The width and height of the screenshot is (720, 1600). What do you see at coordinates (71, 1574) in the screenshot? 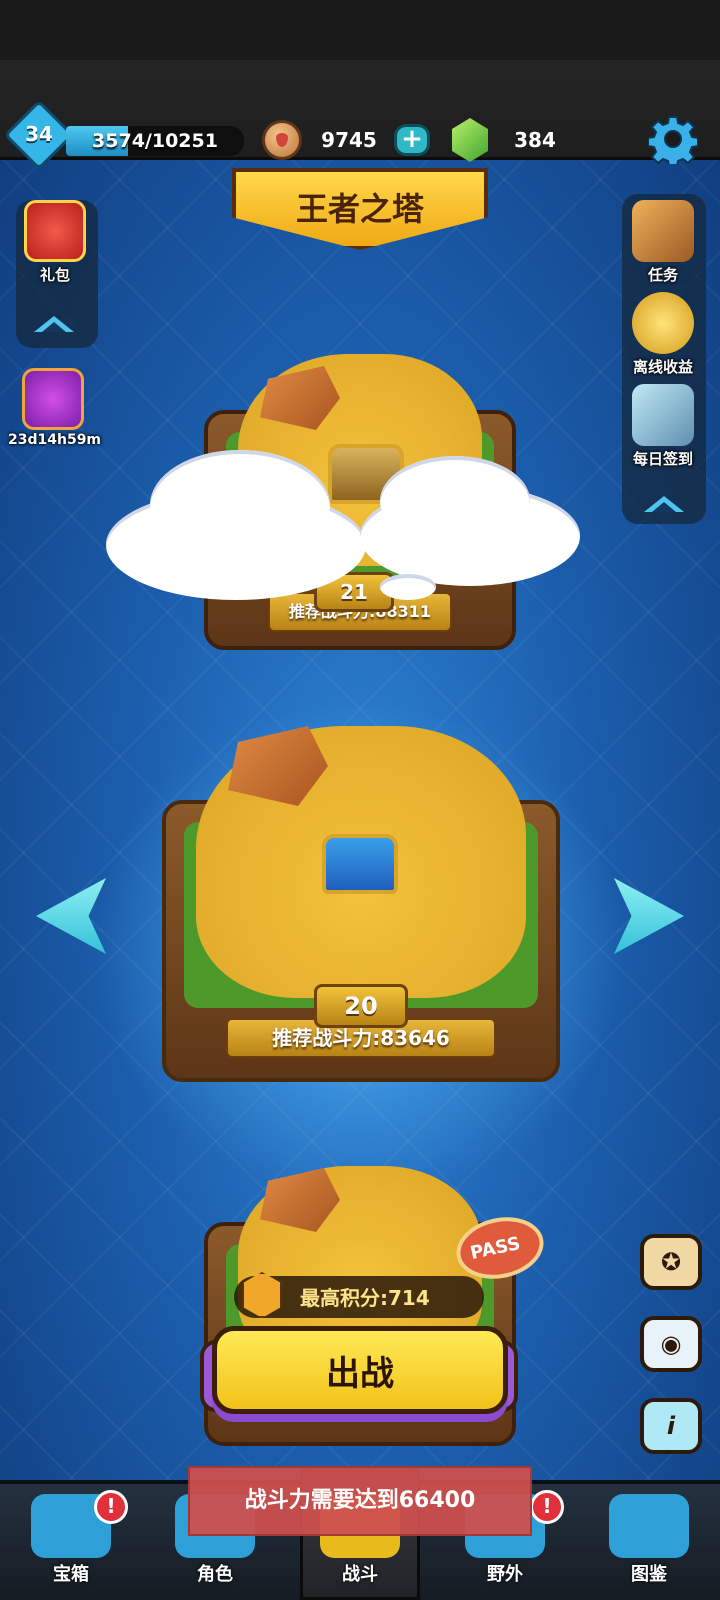
I see `nav-chest-label: 宝箱` at bounding box center [71, 1574].